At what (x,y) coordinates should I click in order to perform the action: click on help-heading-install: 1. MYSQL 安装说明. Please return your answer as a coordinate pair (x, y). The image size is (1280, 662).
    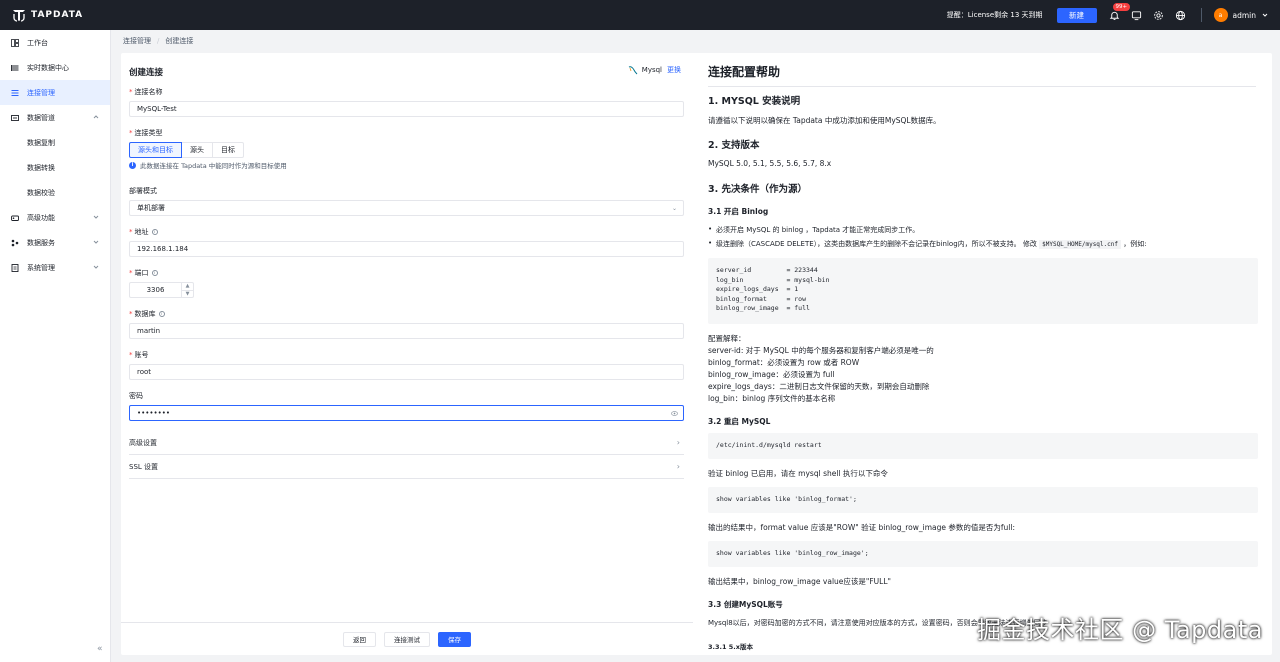
    Looking at the image, I should click on (754, 101).